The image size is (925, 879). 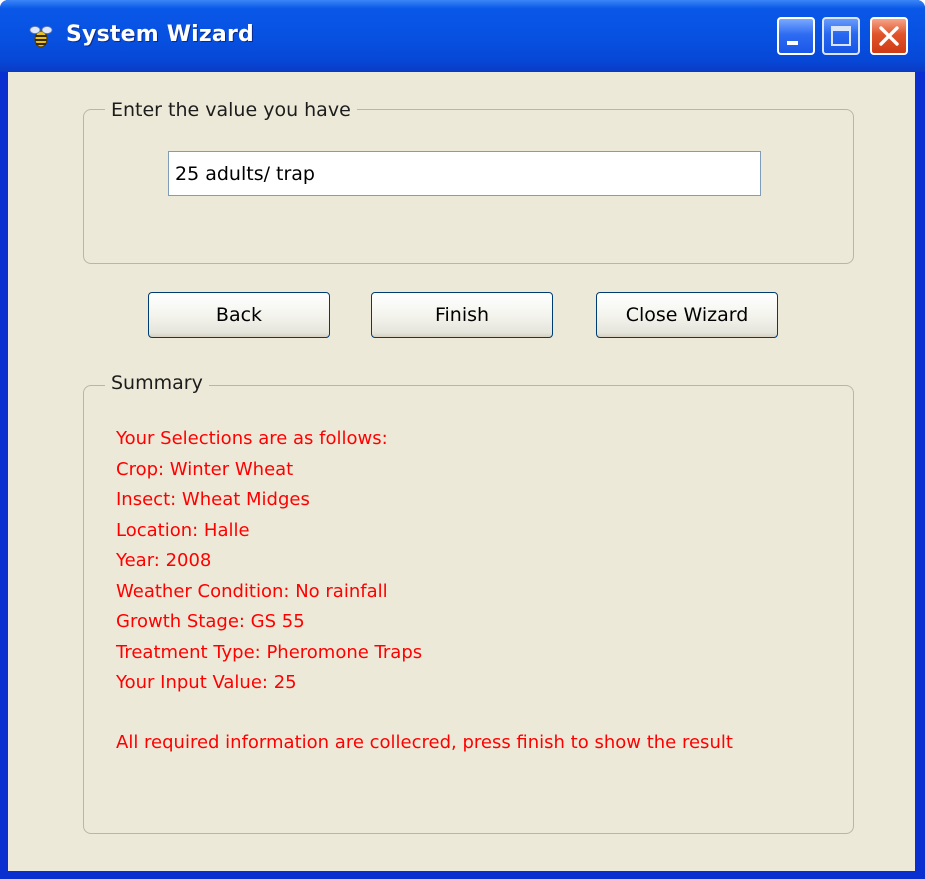 What do you see at coordinates (213, 499) in the screenshot?
I see `summary-line: Insect: Wheat Midges` at bounding box center [213, 499].